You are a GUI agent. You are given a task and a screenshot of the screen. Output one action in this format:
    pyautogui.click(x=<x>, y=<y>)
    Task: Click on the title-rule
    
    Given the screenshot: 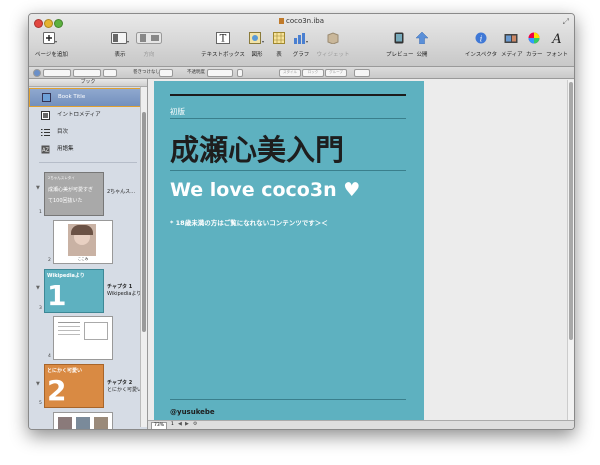 What is the action you would take?
    pyautogui.click(x=288, y=170)
    